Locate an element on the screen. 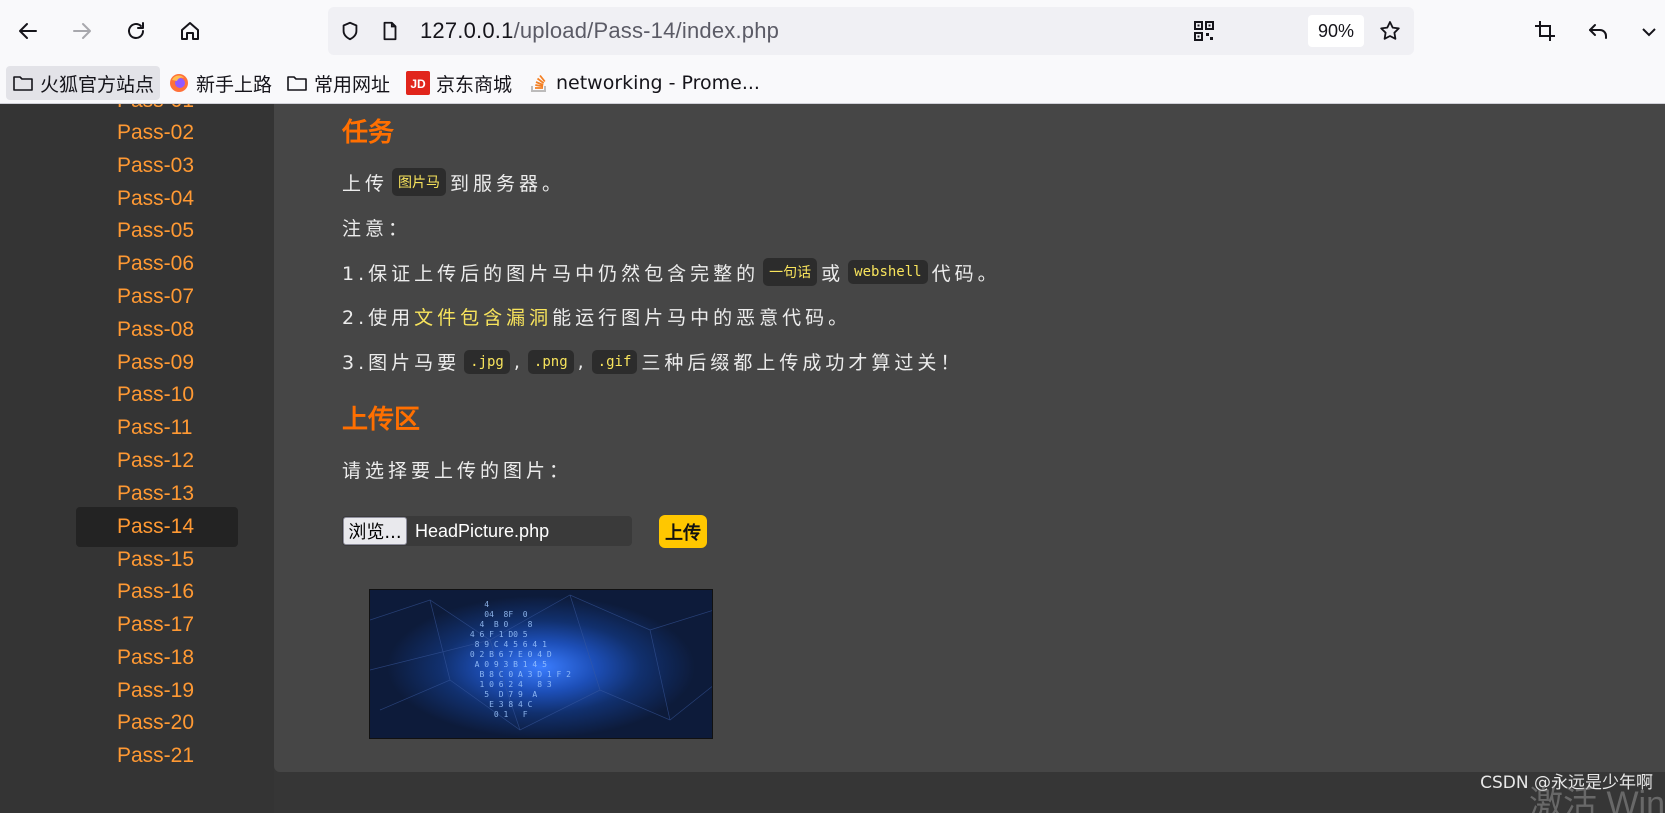 The width and height of the screenshot is (1665, 813). note-item-1: 1.保证上传后的图片马中仍然包含完整的 一句话 或 webshell 代码。 is located at coordinates (671, 272).